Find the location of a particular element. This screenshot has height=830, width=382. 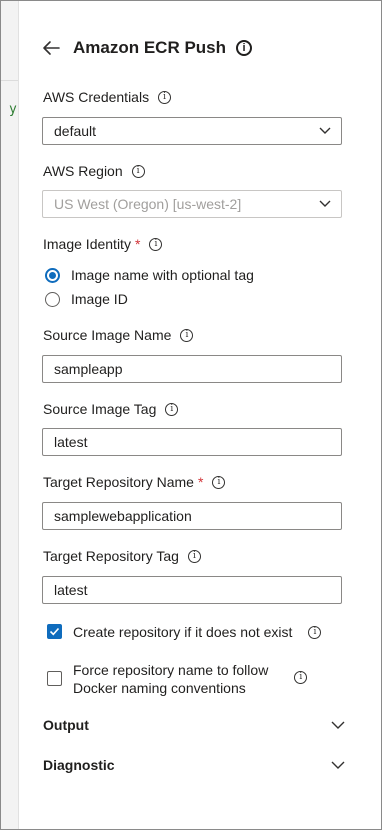

force-naming-label-line1: Force repository name to follow is located at coordinates (171, 670).